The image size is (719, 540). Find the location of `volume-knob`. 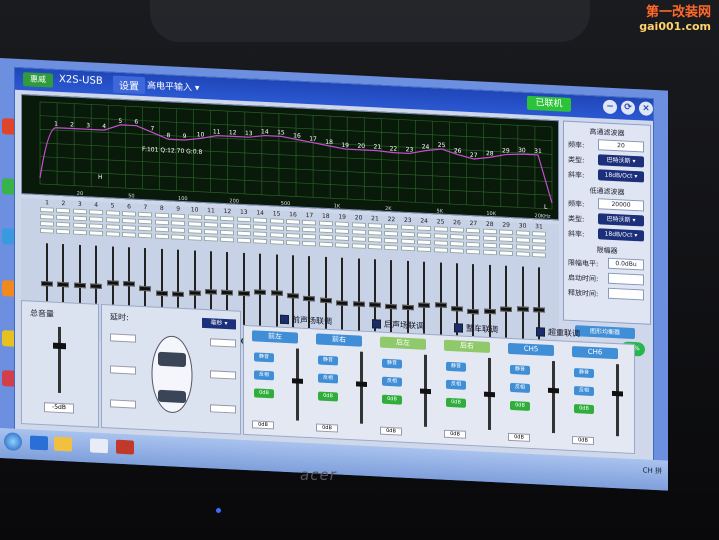

volume-knob is located at coordinates (59, 346).